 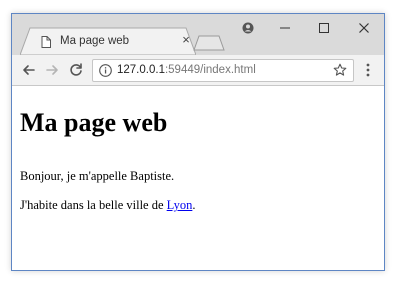 I want to click on toolbar: 127.0.0.1:59449/index.html, so click(x=198, y=70).